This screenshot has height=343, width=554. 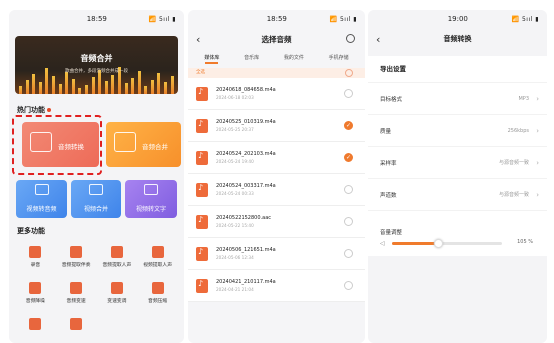 I want to click on nav-bar: ‹ 选择音频, so click(x=276, y=39).